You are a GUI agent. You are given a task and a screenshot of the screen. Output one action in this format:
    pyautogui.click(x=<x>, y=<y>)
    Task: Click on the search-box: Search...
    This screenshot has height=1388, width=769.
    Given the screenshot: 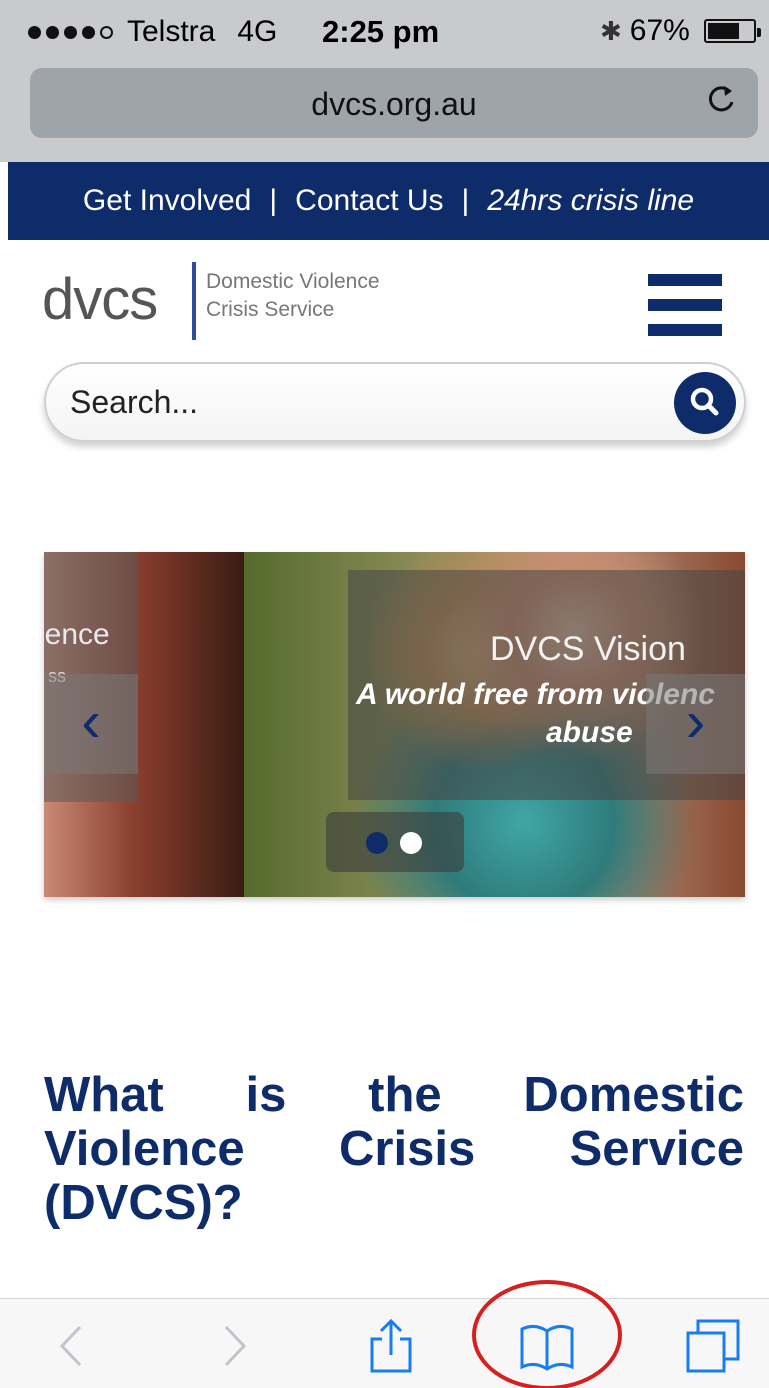 What is the action you would take?
    pyautogui.click(x=395, y=402)
    